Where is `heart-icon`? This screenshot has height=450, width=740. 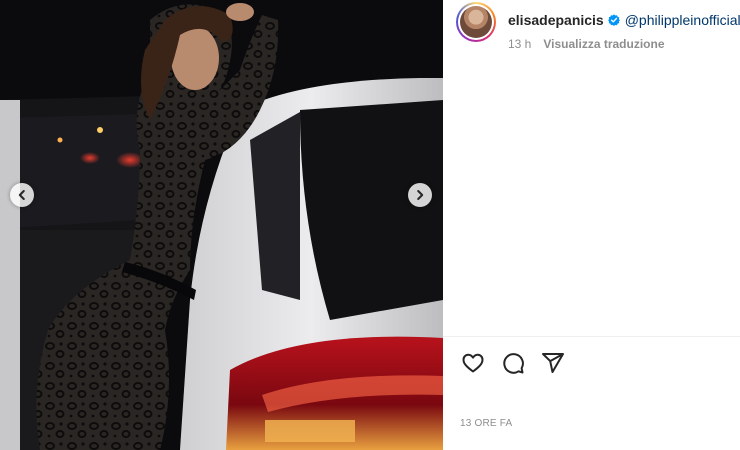 heart-icon is located at coordinates (473, 363).